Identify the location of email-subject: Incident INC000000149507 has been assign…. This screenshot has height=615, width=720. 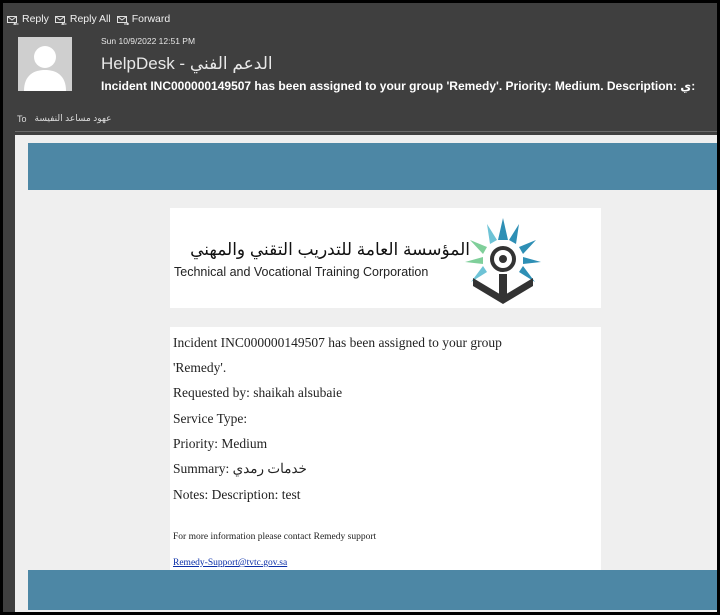
(398, 86).